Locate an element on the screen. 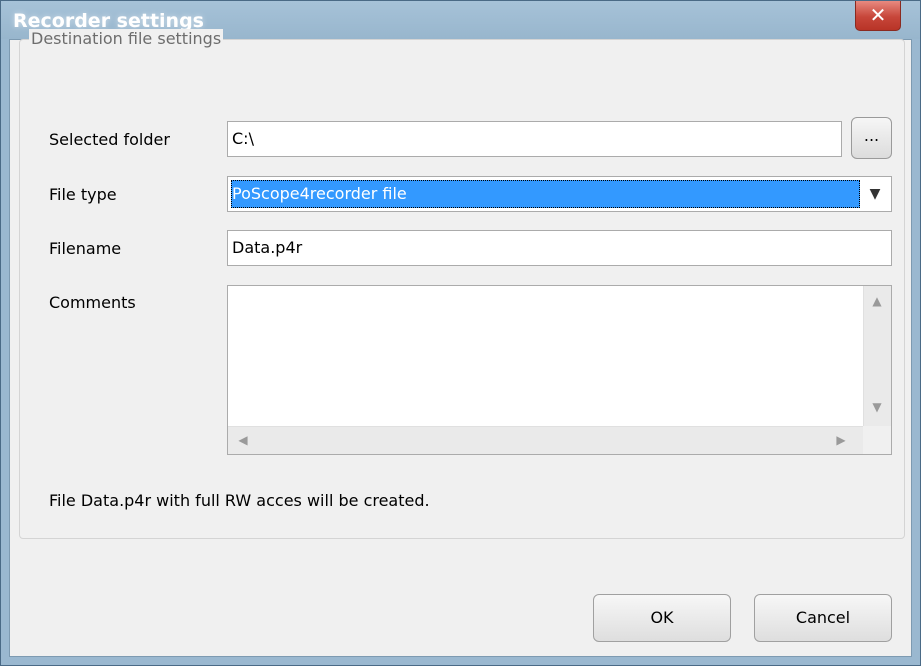 The height and width of the screenshot is (666, 921). ok-button: OK is located at coordinates (662, 618).